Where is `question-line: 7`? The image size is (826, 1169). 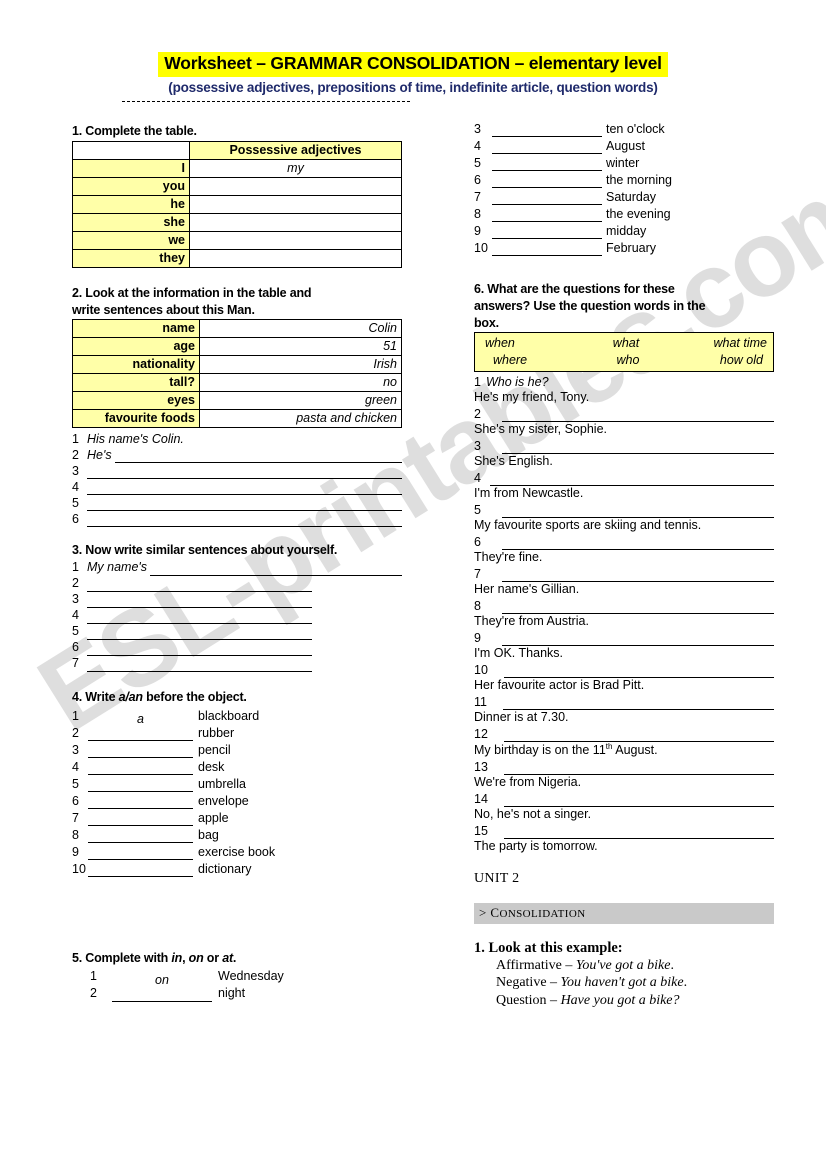 question-line: 7 is located at coordinates (624, 574).